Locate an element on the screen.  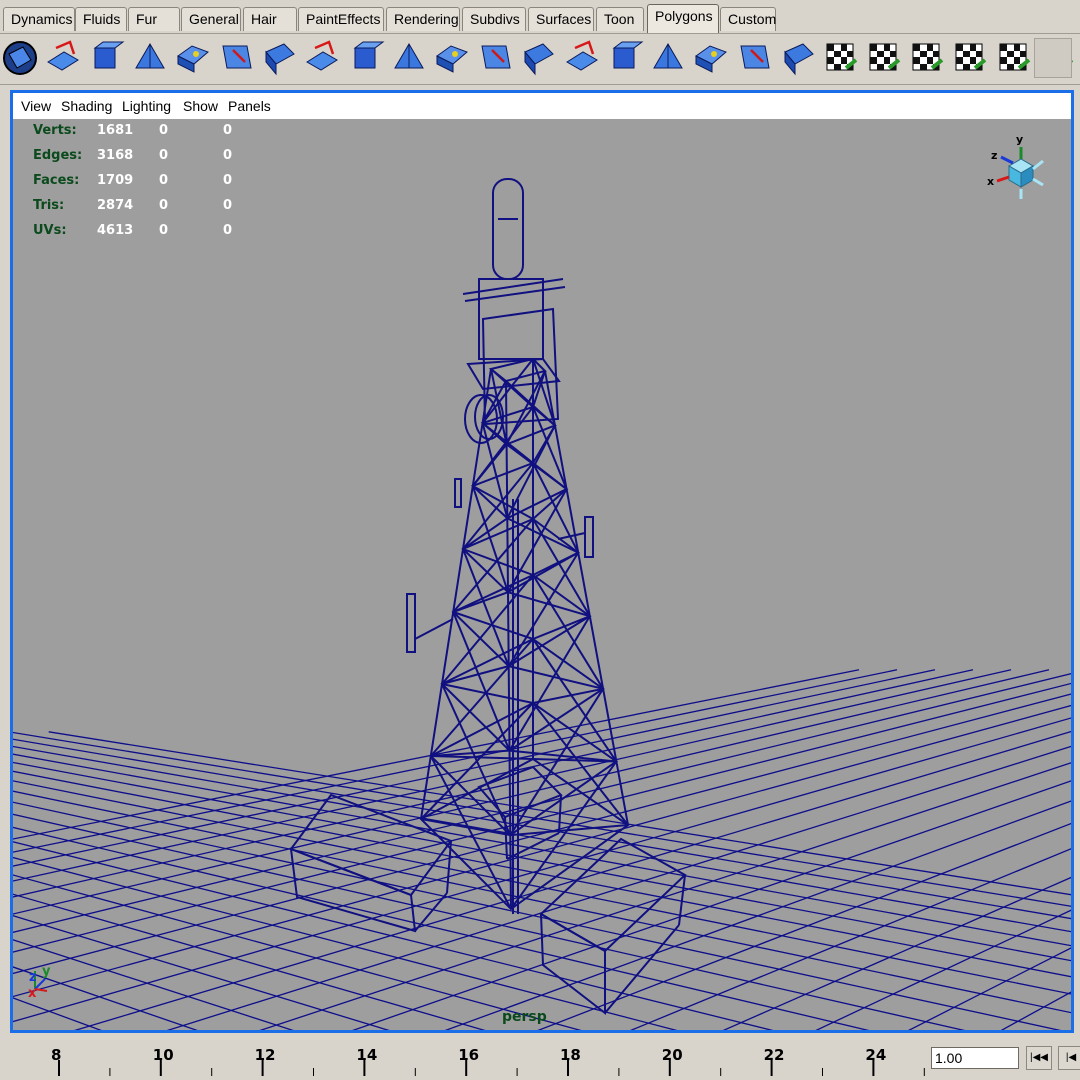
stat-label: Edges: is located at coordinates (57, 155).